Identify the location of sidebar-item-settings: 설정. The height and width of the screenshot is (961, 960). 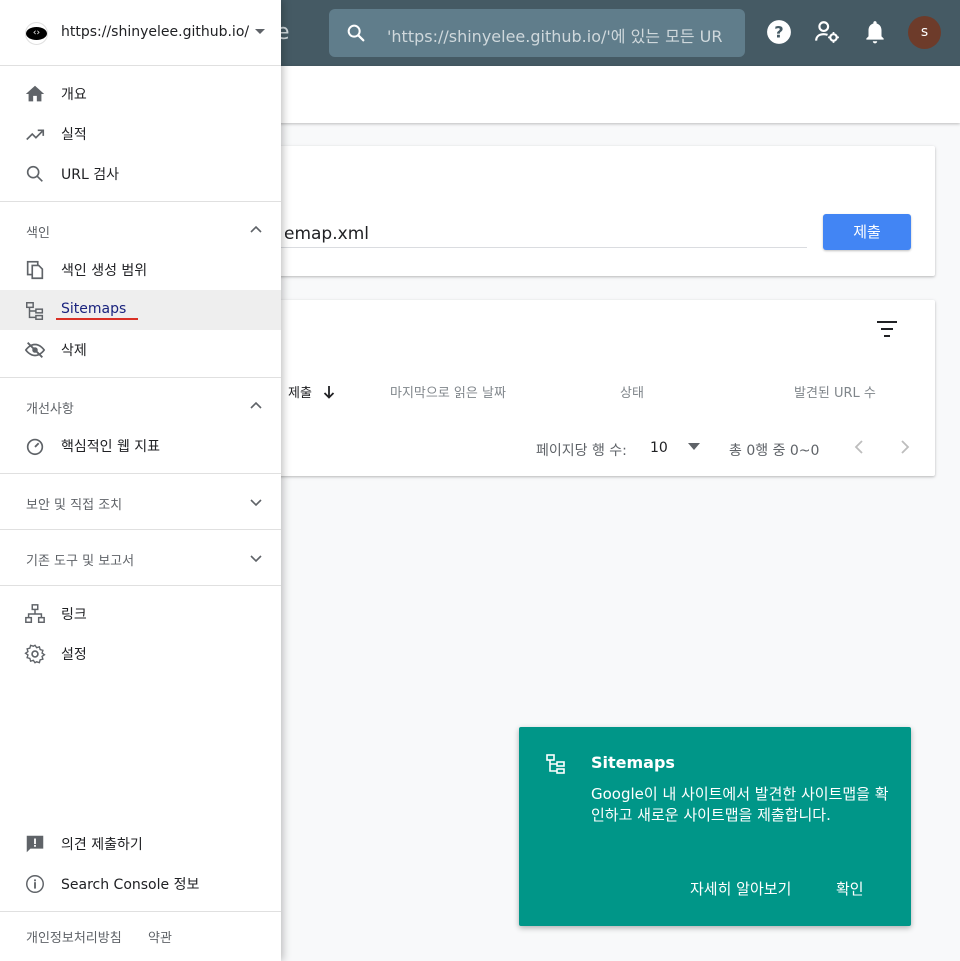
(140, 653).